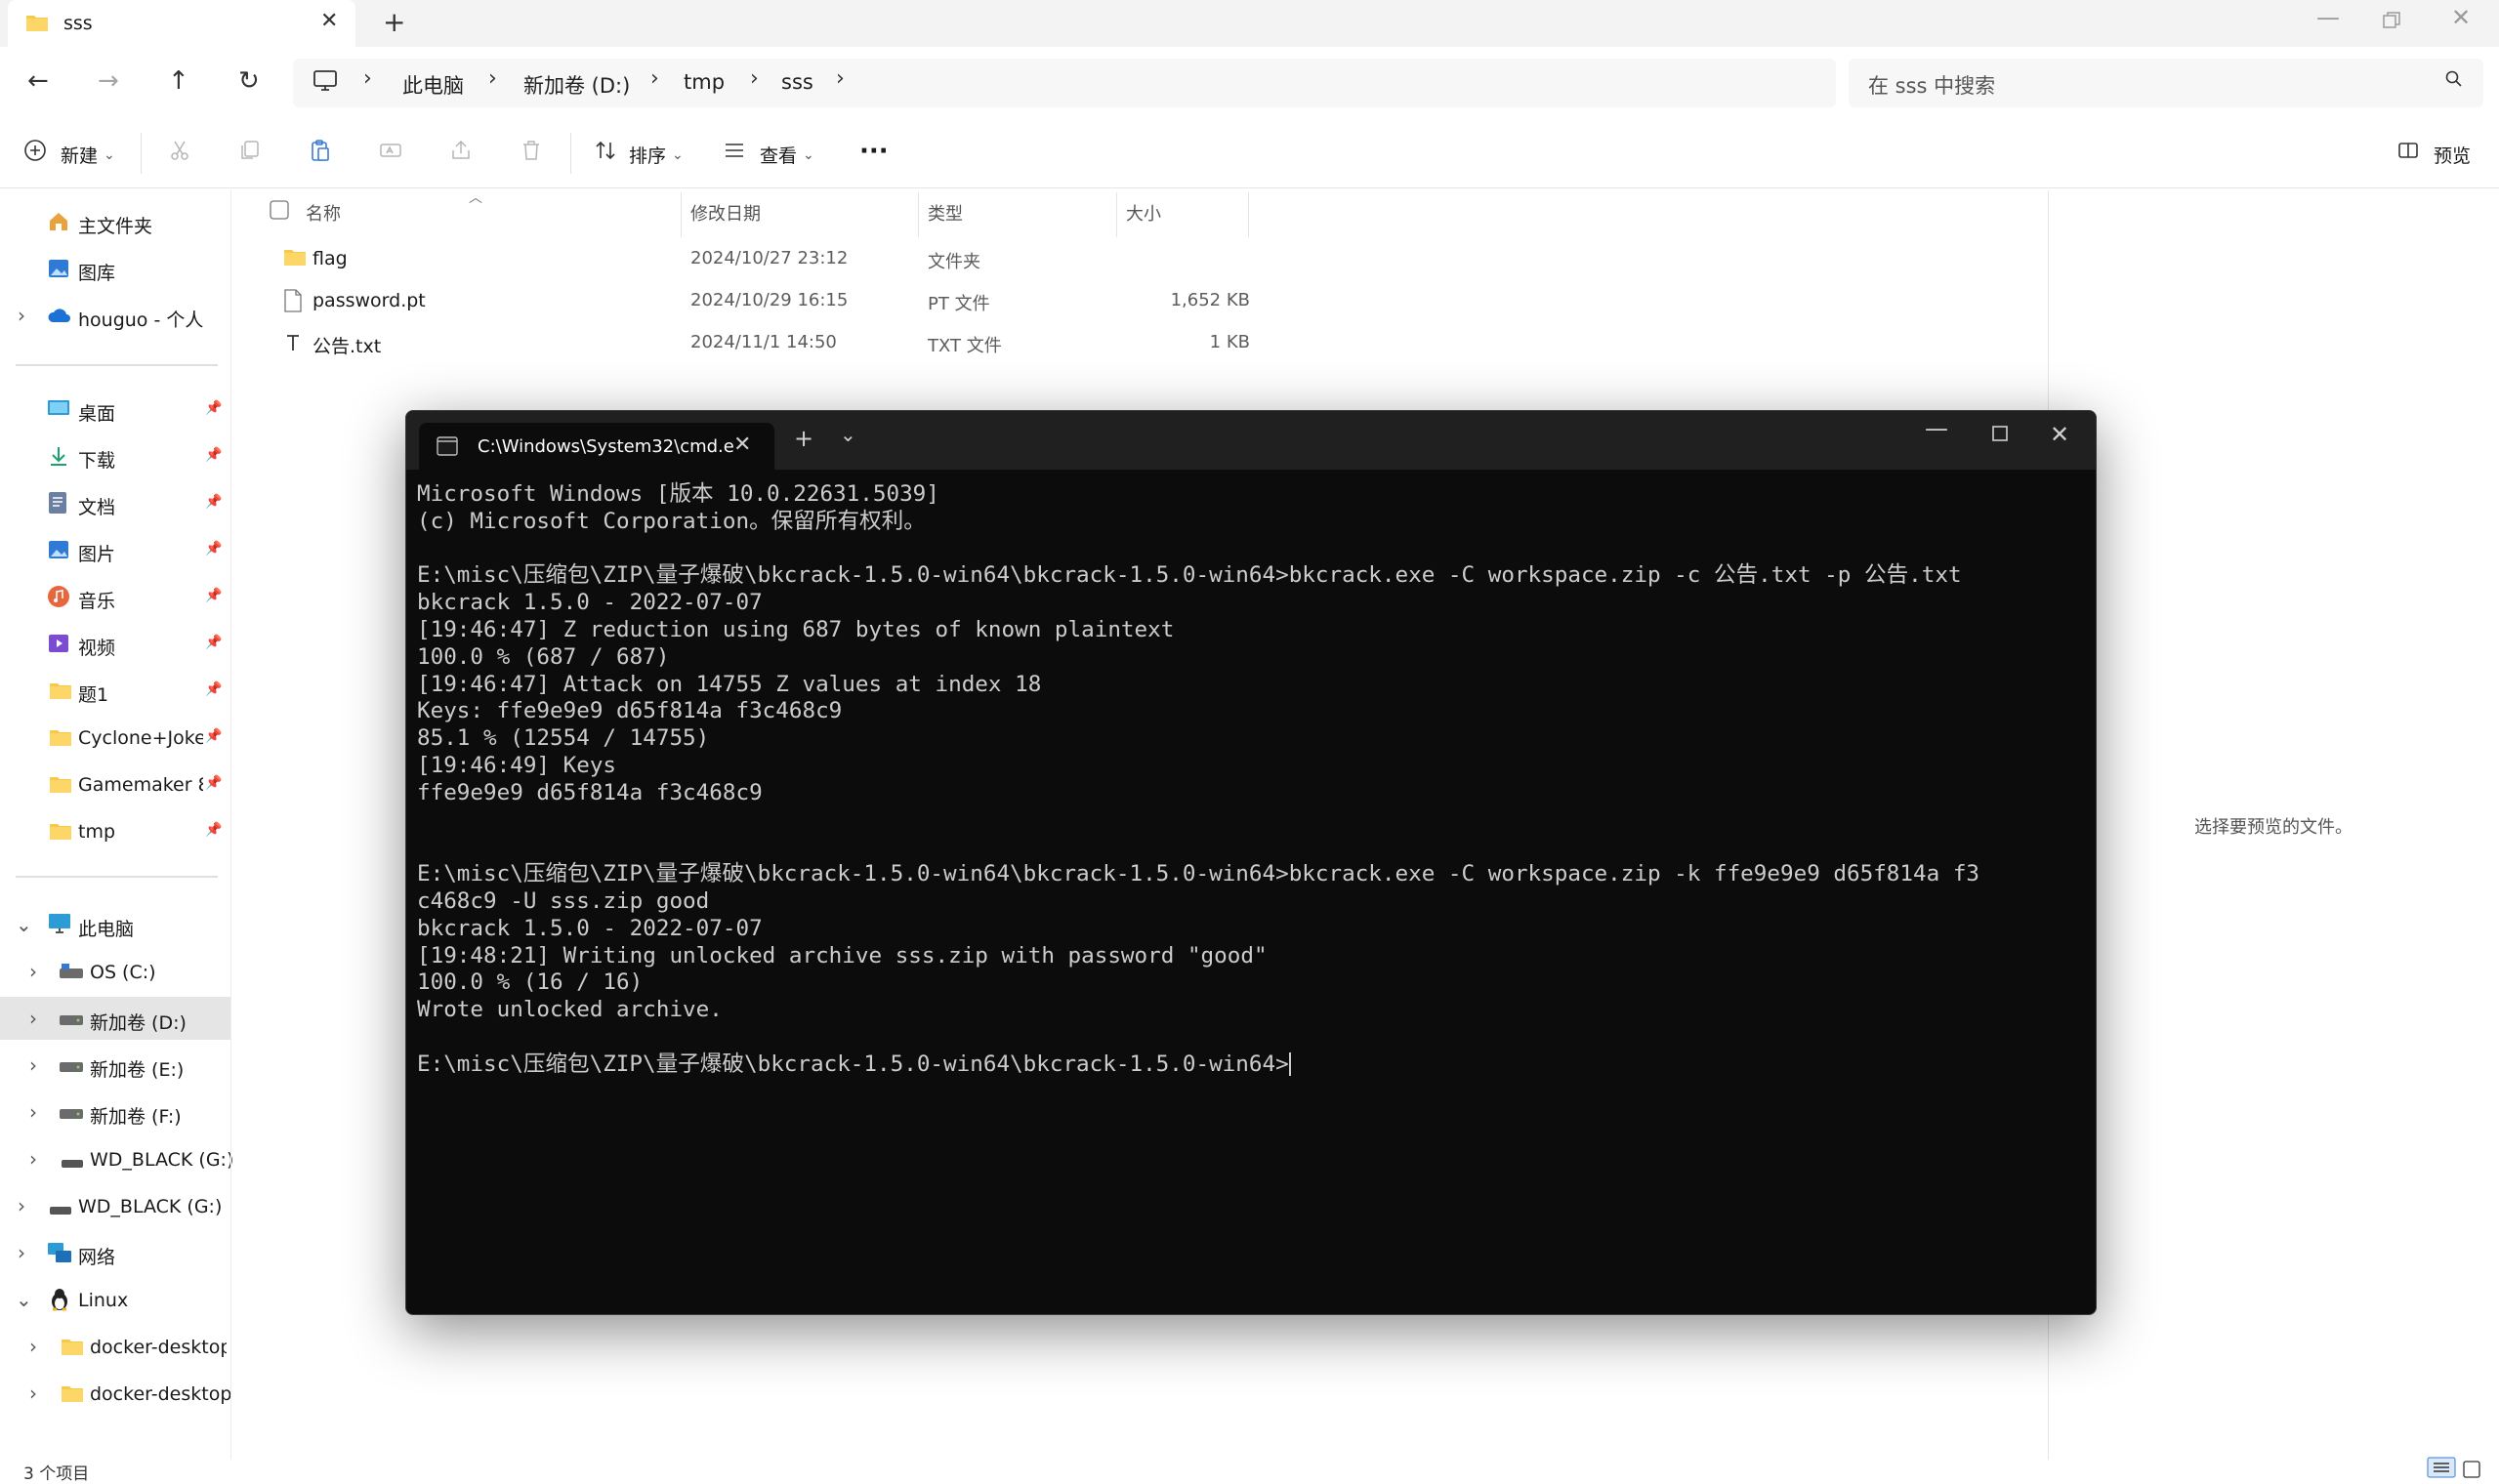 This screenshot has height=1484, width=2499. What do you see at coordinates (577, 85) in the screenshot?
I see `breadcrumb-drive-d: 新加卷 (D:)` at bounding box center [577, 85].